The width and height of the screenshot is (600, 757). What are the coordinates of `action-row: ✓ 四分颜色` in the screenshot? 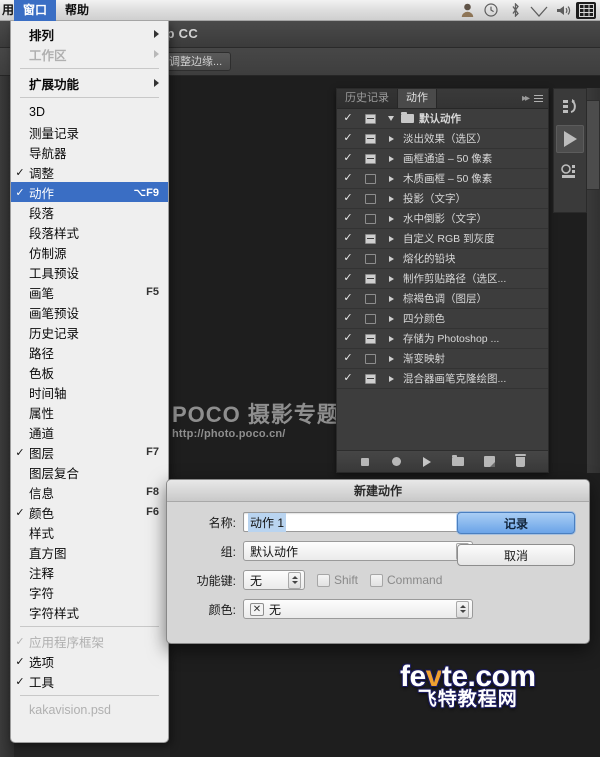 It's located at (442, 319).